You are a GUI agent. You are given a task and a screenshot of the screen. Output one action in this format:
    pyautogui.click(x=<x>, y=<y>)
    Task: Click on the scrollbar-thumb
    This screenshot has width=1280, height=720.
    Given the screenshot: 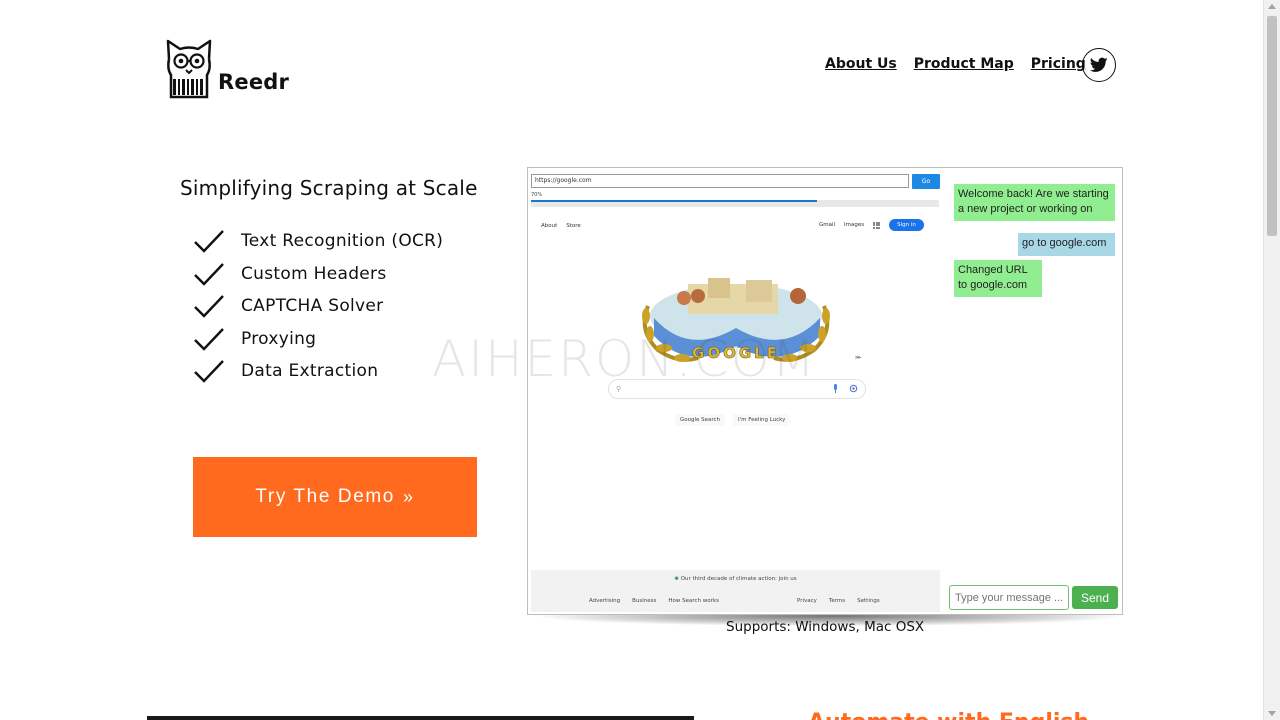 What is the action you would take?
    pyautogui.click(x=1272, y=126)
    